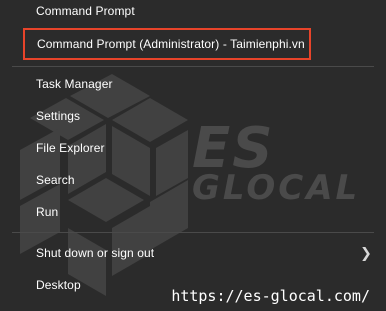 Image resolution: width=386 pixels, height=311 pixels. Describe the element at coordinates (55, 180) in the screenshot. I see `menu-item-label: Search` at that location.